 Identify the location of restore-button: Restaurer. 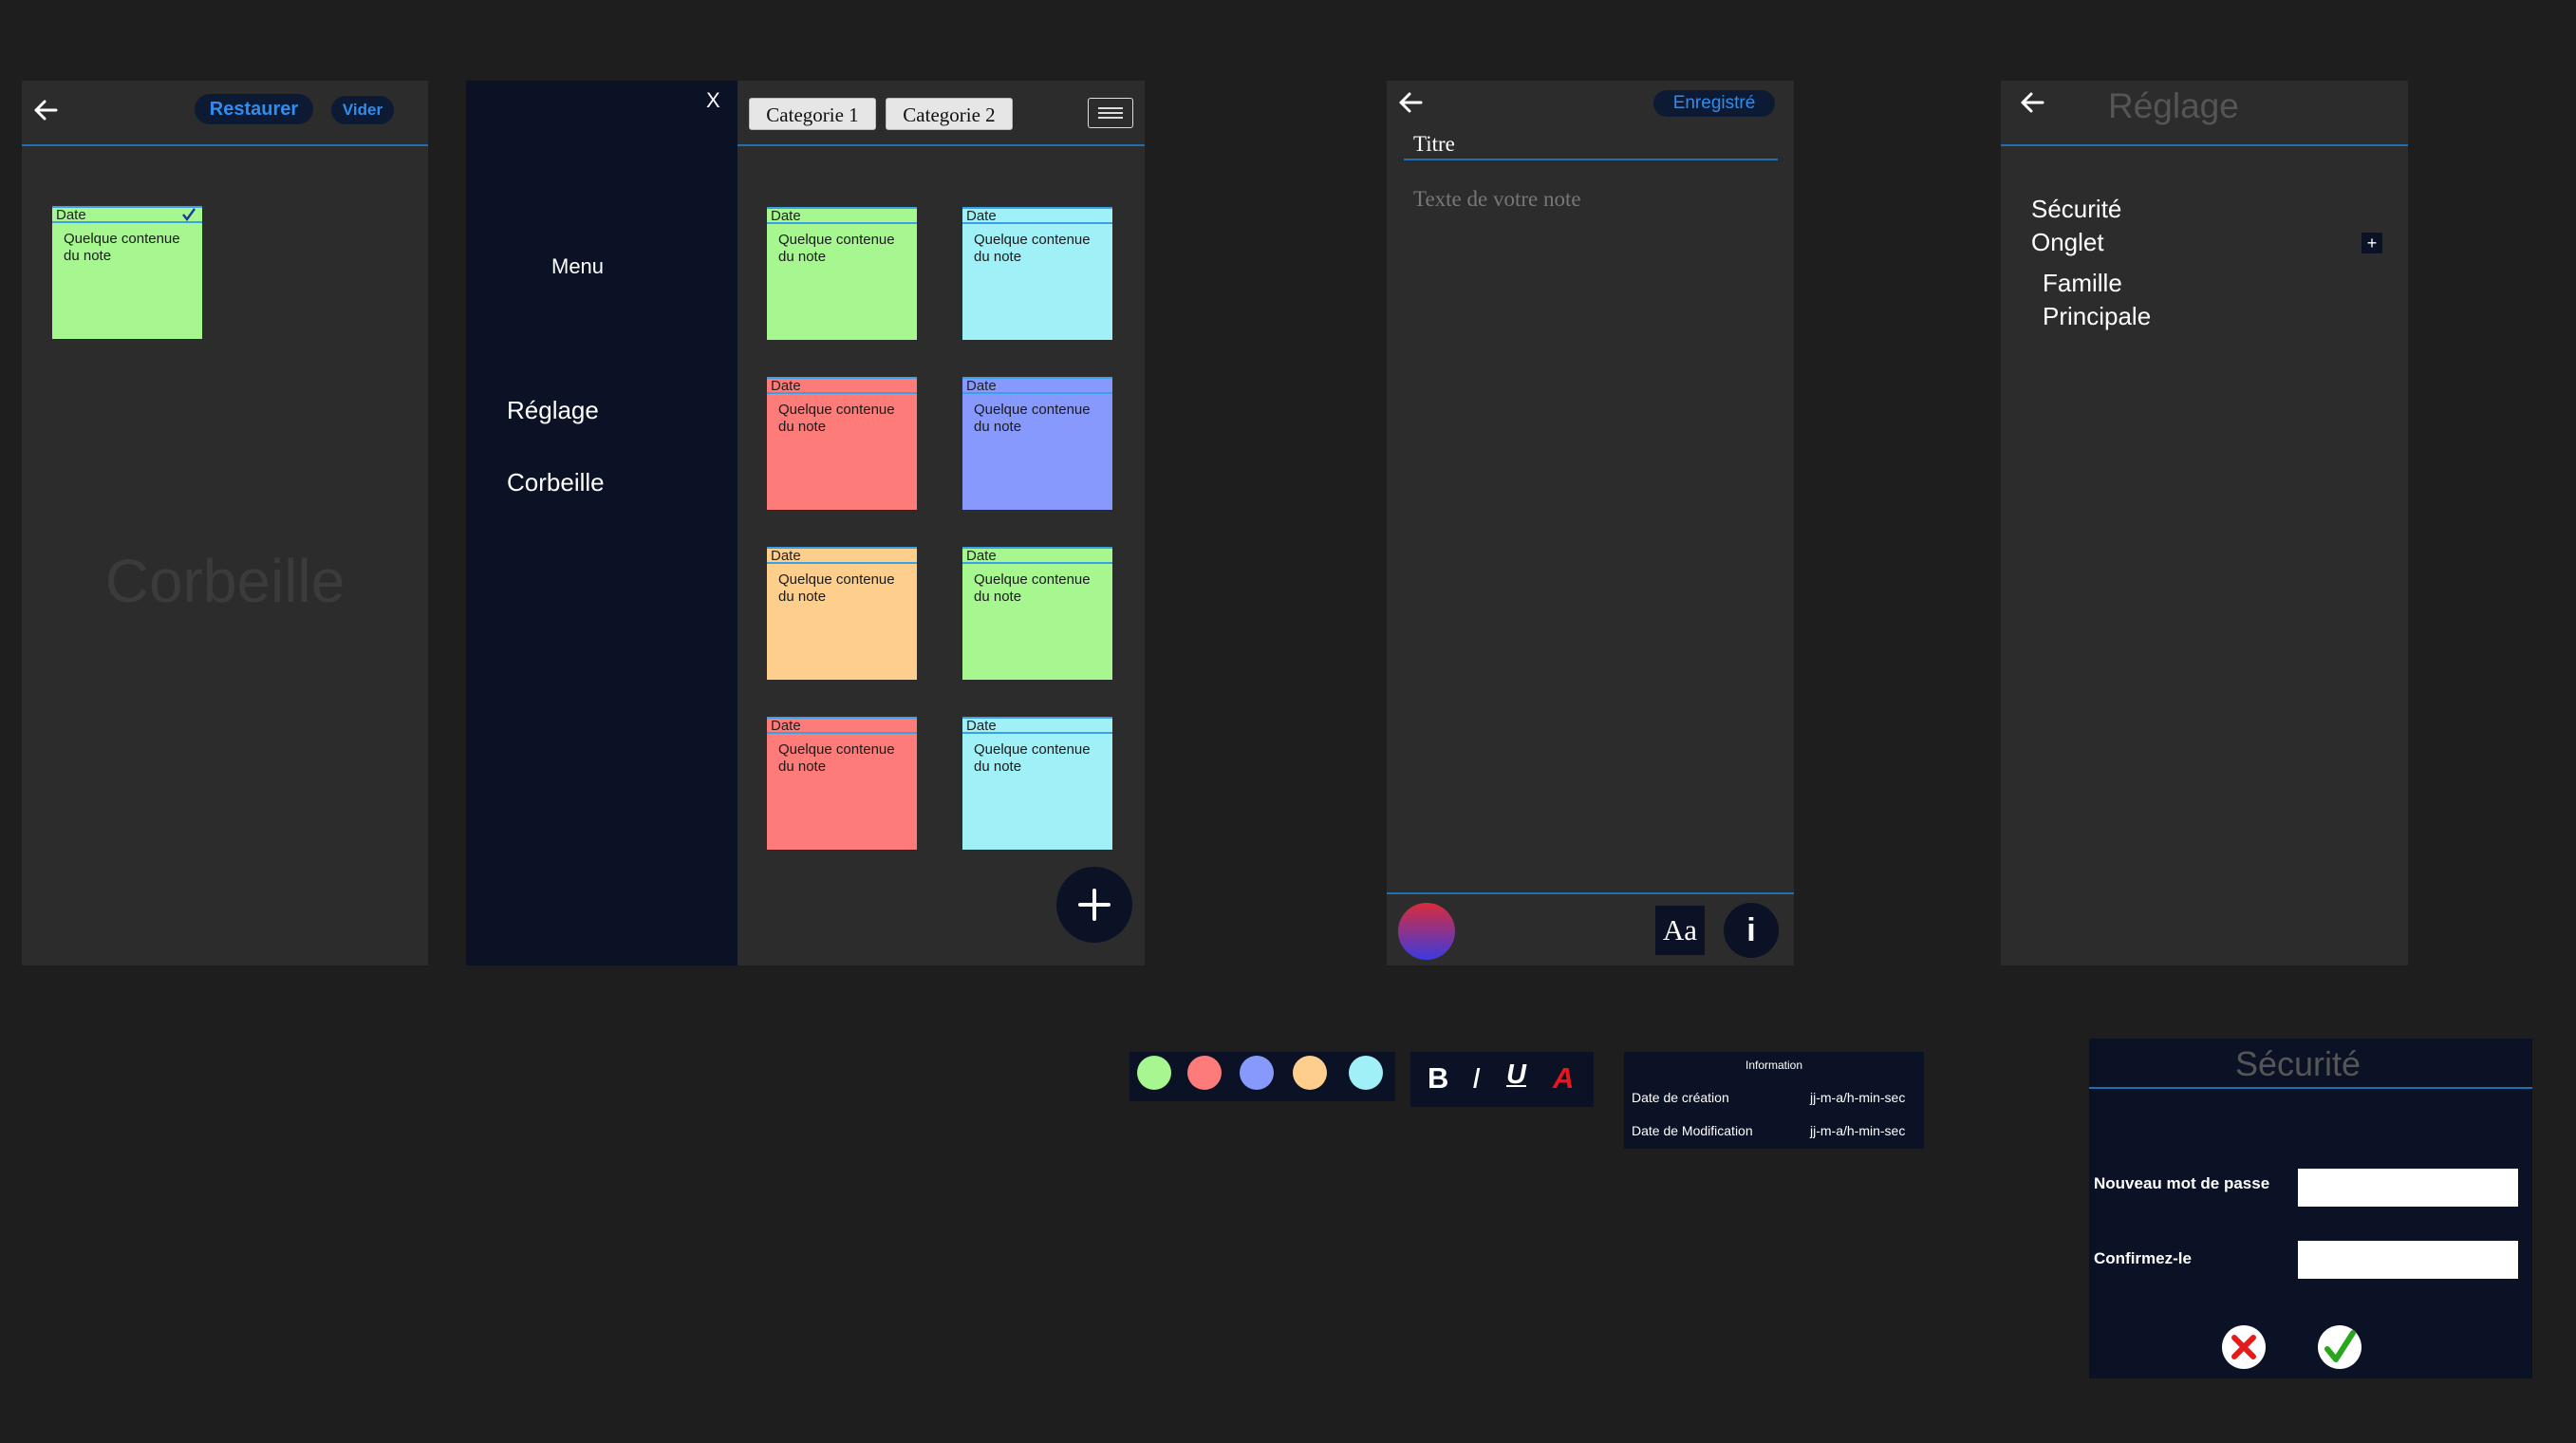
(254, 109).